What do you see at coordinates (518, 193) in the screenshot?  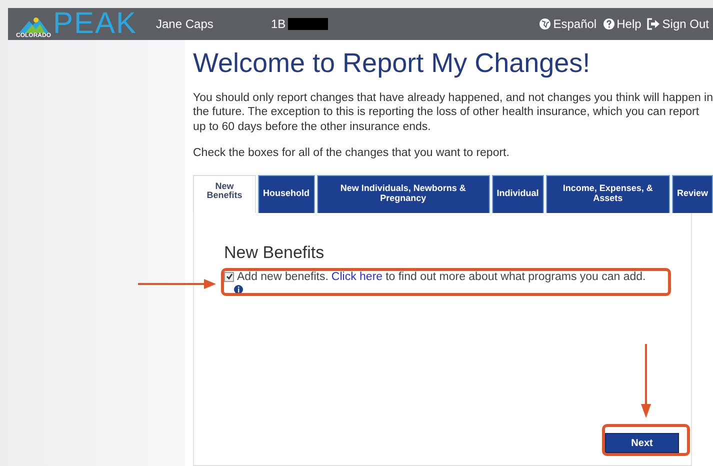 I see `tab: Individual` at bounding box center [518, 193].